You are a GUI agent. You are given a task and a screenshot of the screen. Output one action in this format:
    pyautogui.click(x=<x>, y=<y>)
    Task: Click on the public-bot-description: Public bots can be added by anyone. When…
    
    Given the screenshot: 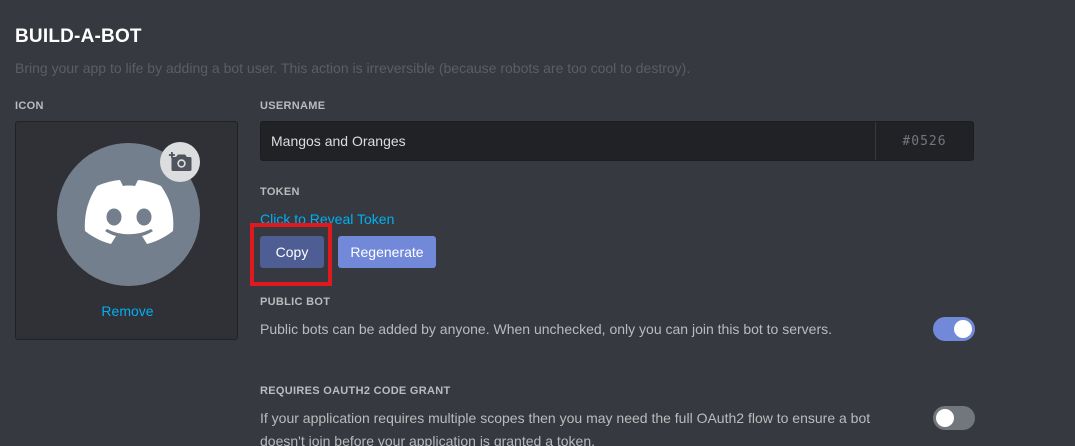 What is the action you would take?
    pyautogui.click(x=546, y=329)
    